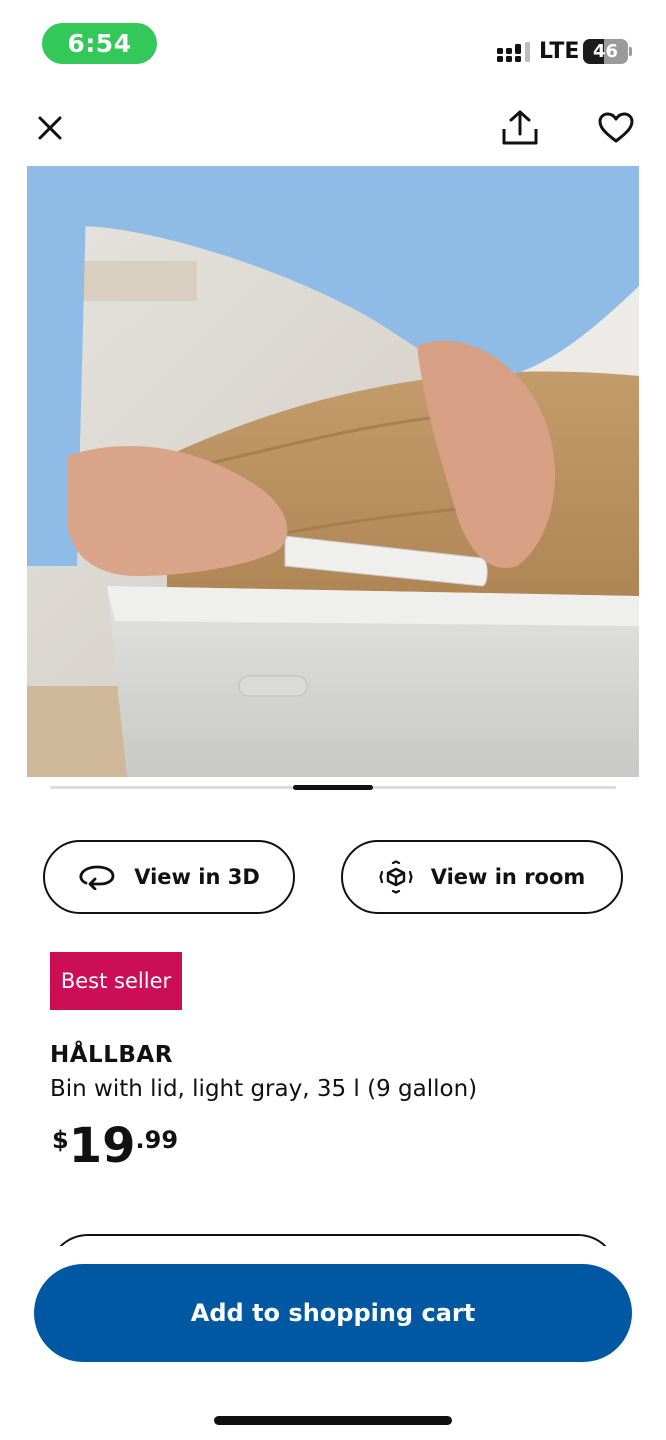 Image resolution: width=666 pixels, height=1440 pixels. I want to click on share-button, so click(520, 128).